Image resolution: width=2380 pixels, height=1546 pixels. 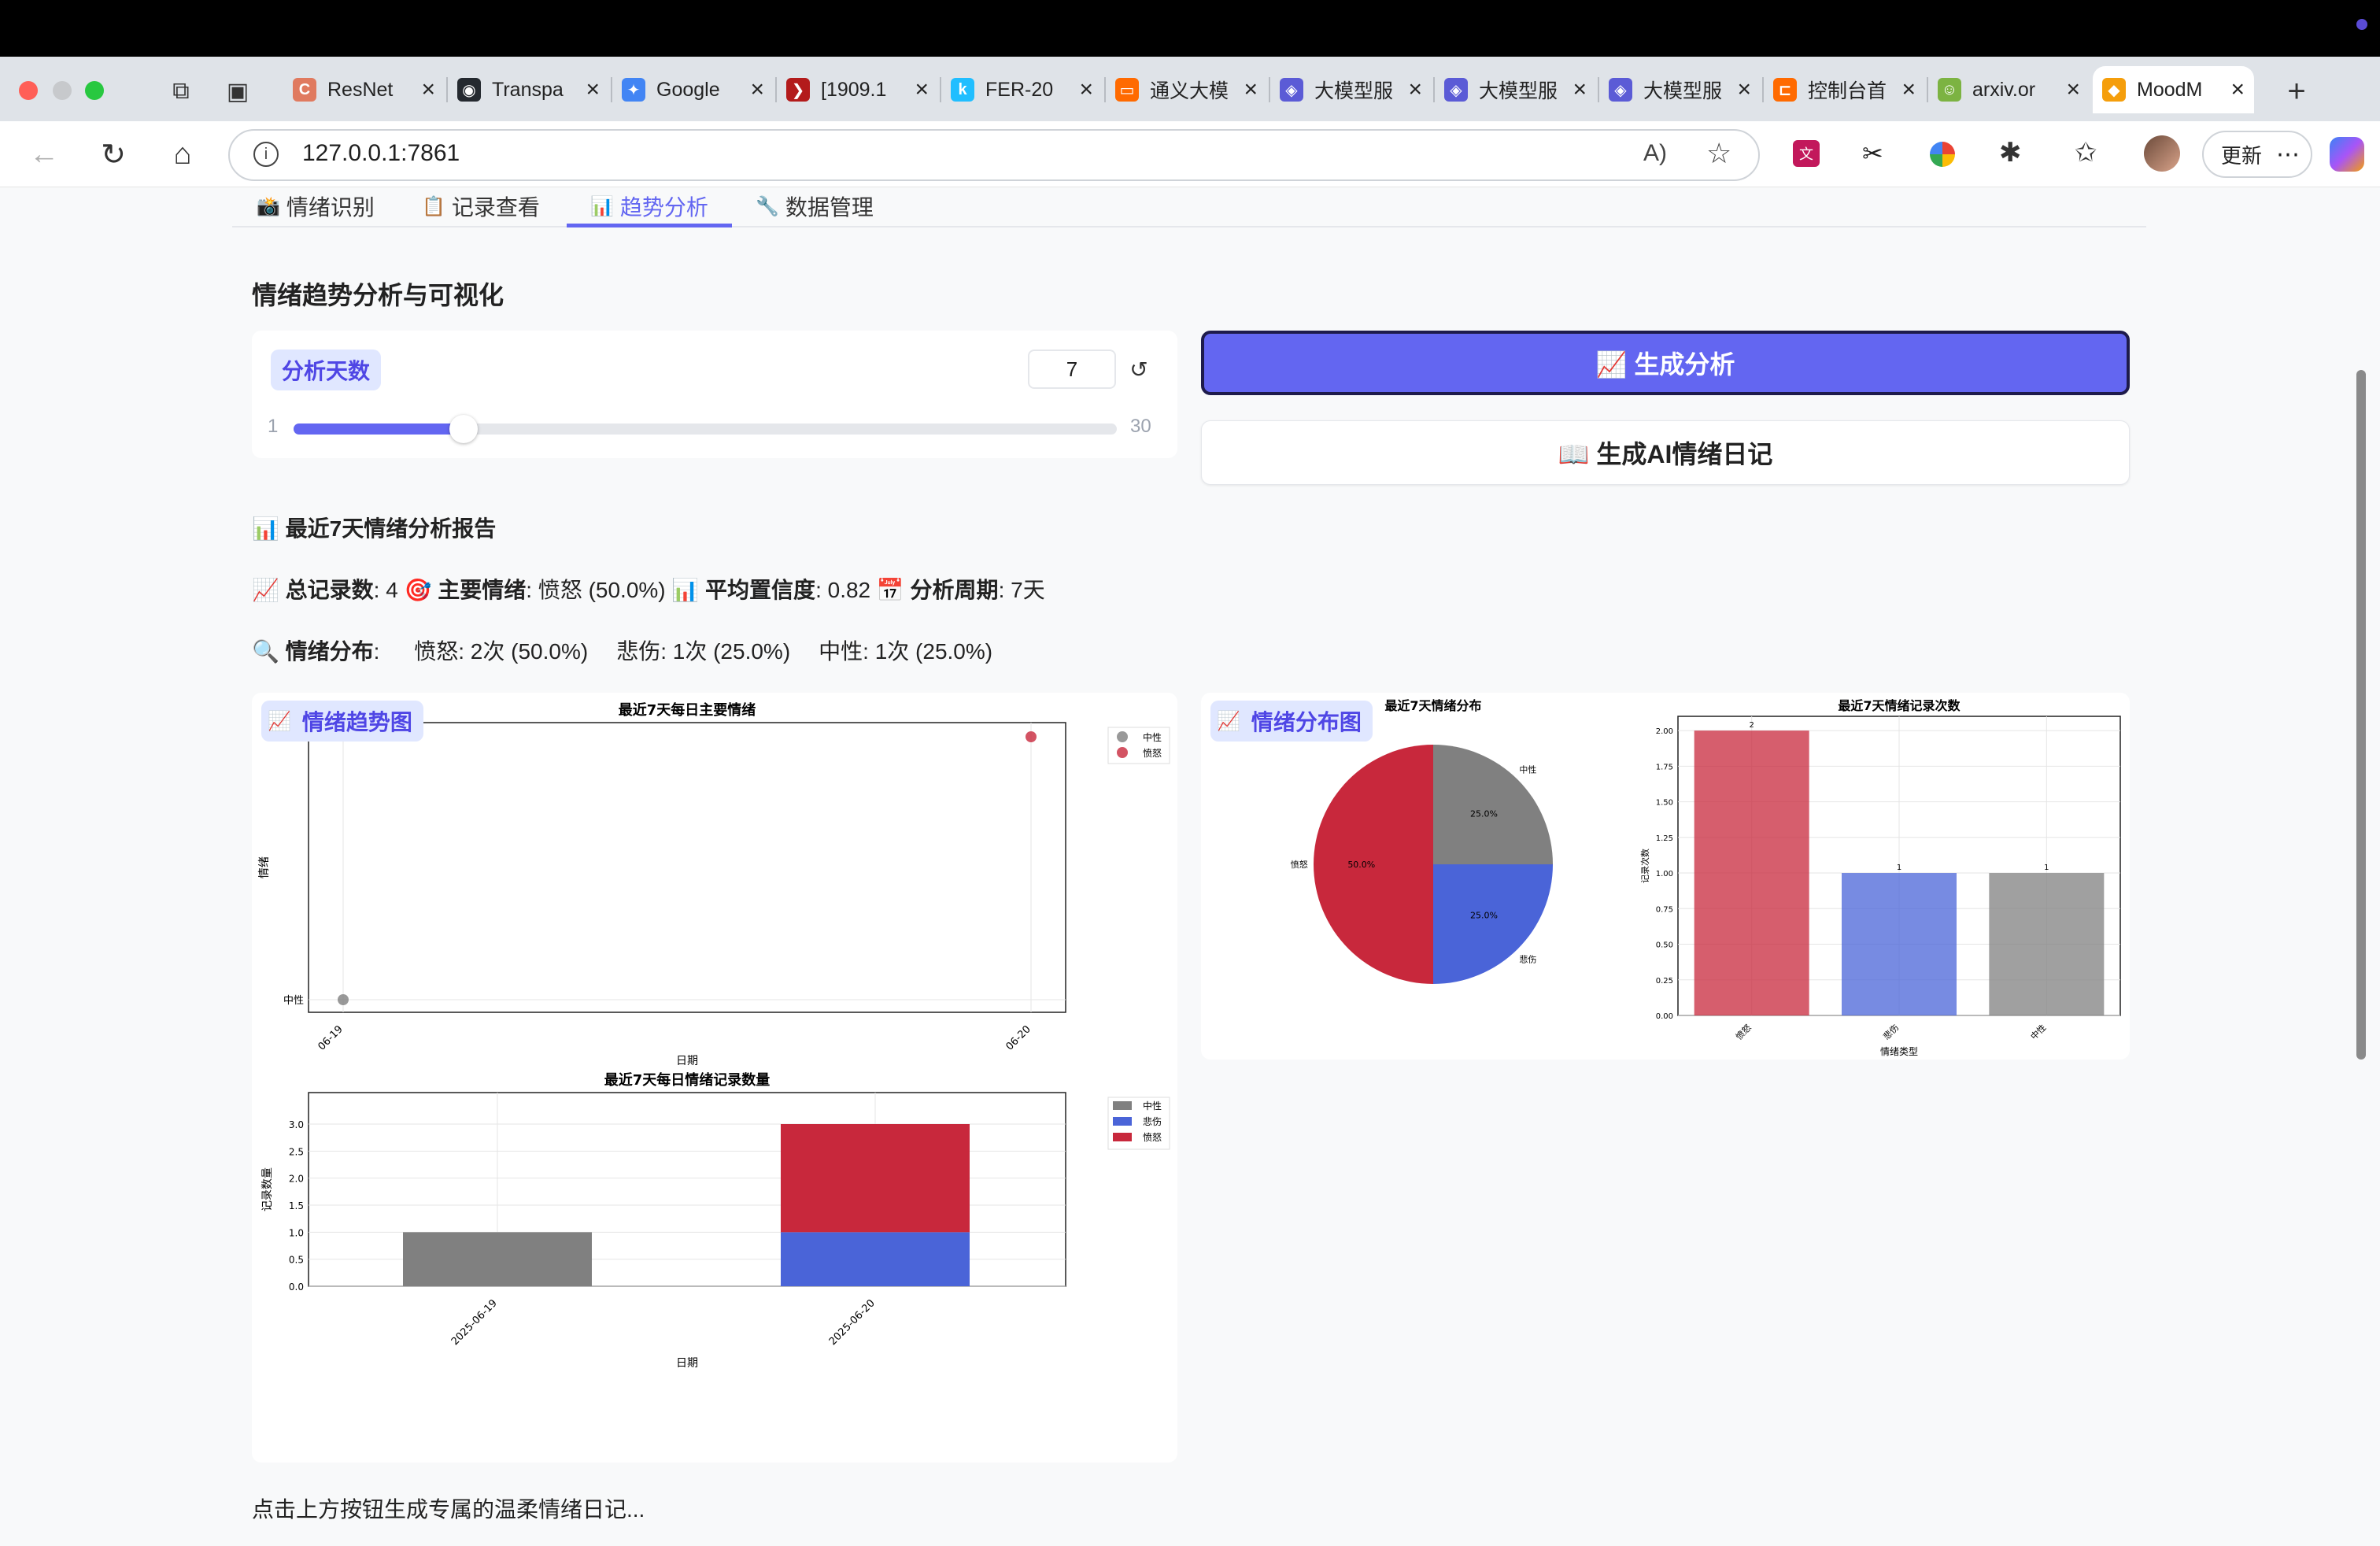 I want to click on browser-tab: ☺ arxiv.or ×, so click(x=2009, y=89).